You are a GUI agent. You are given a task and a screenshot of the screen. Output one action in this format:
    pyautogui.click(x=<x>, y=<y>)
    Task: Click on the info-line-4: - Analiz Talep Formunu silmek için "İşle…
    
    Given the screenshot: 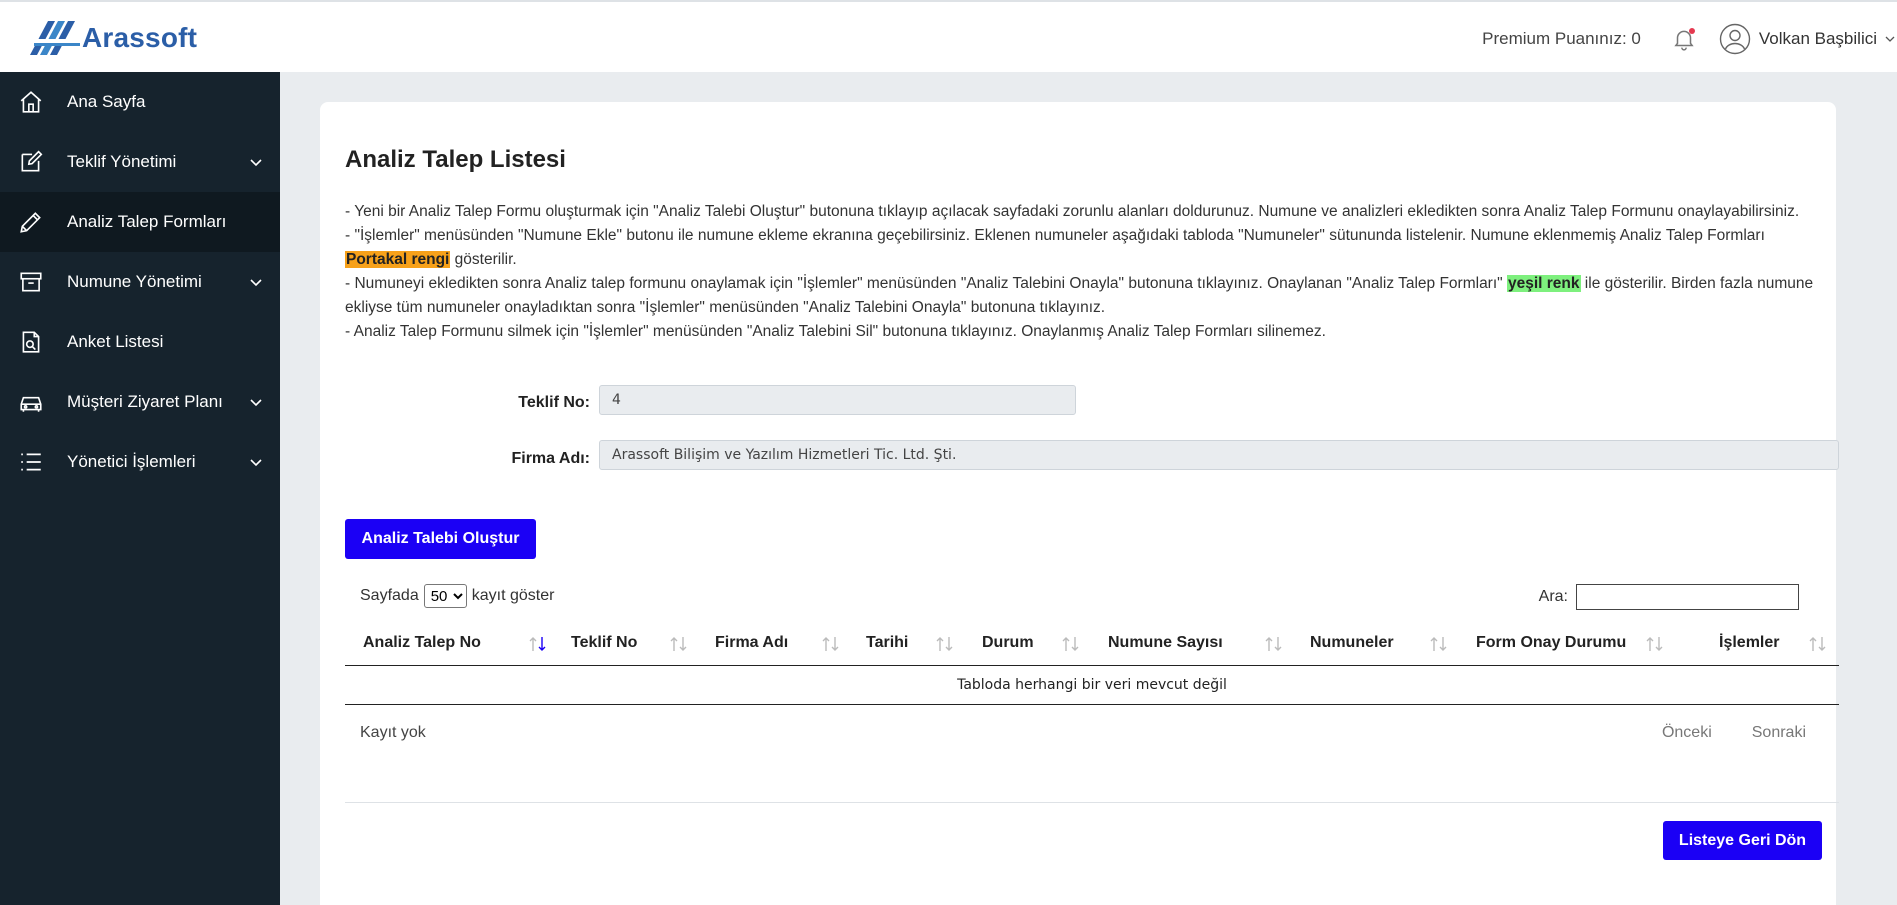 What is the action you would take?
    pyautogui.click(x=835, y=331)
    